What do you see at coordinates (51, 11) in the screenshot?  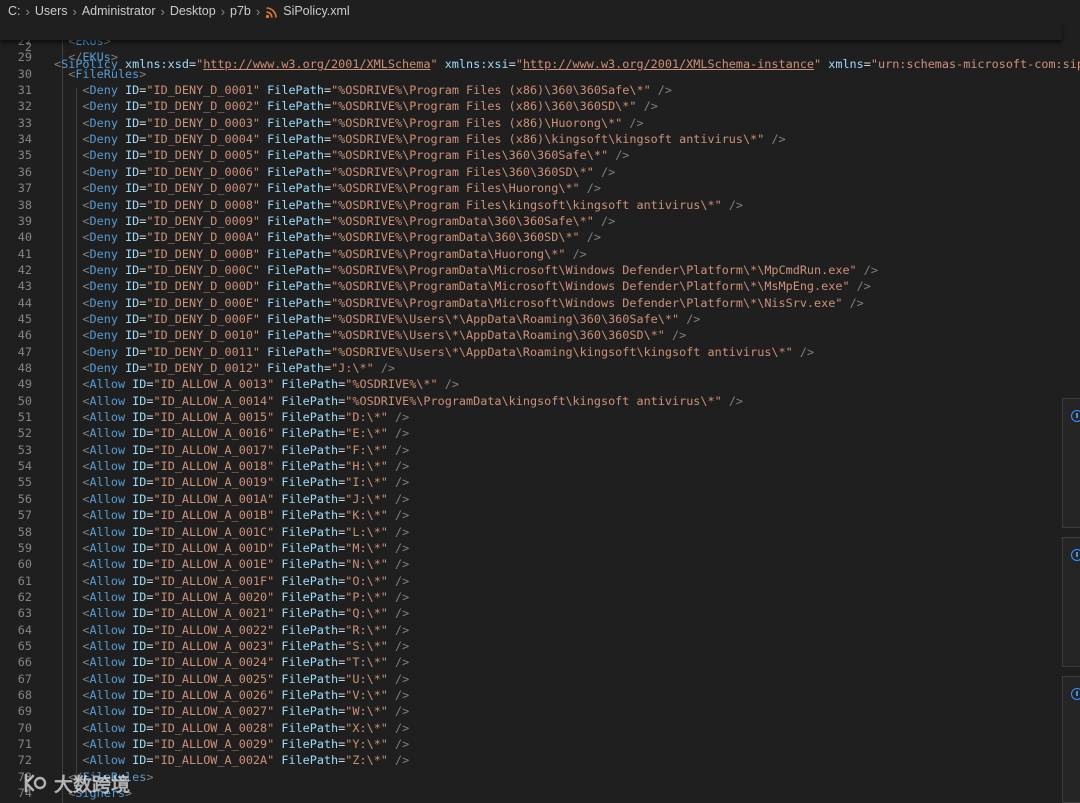 I see `breadcrumb-item: Users` at bounding box center [51, 11].